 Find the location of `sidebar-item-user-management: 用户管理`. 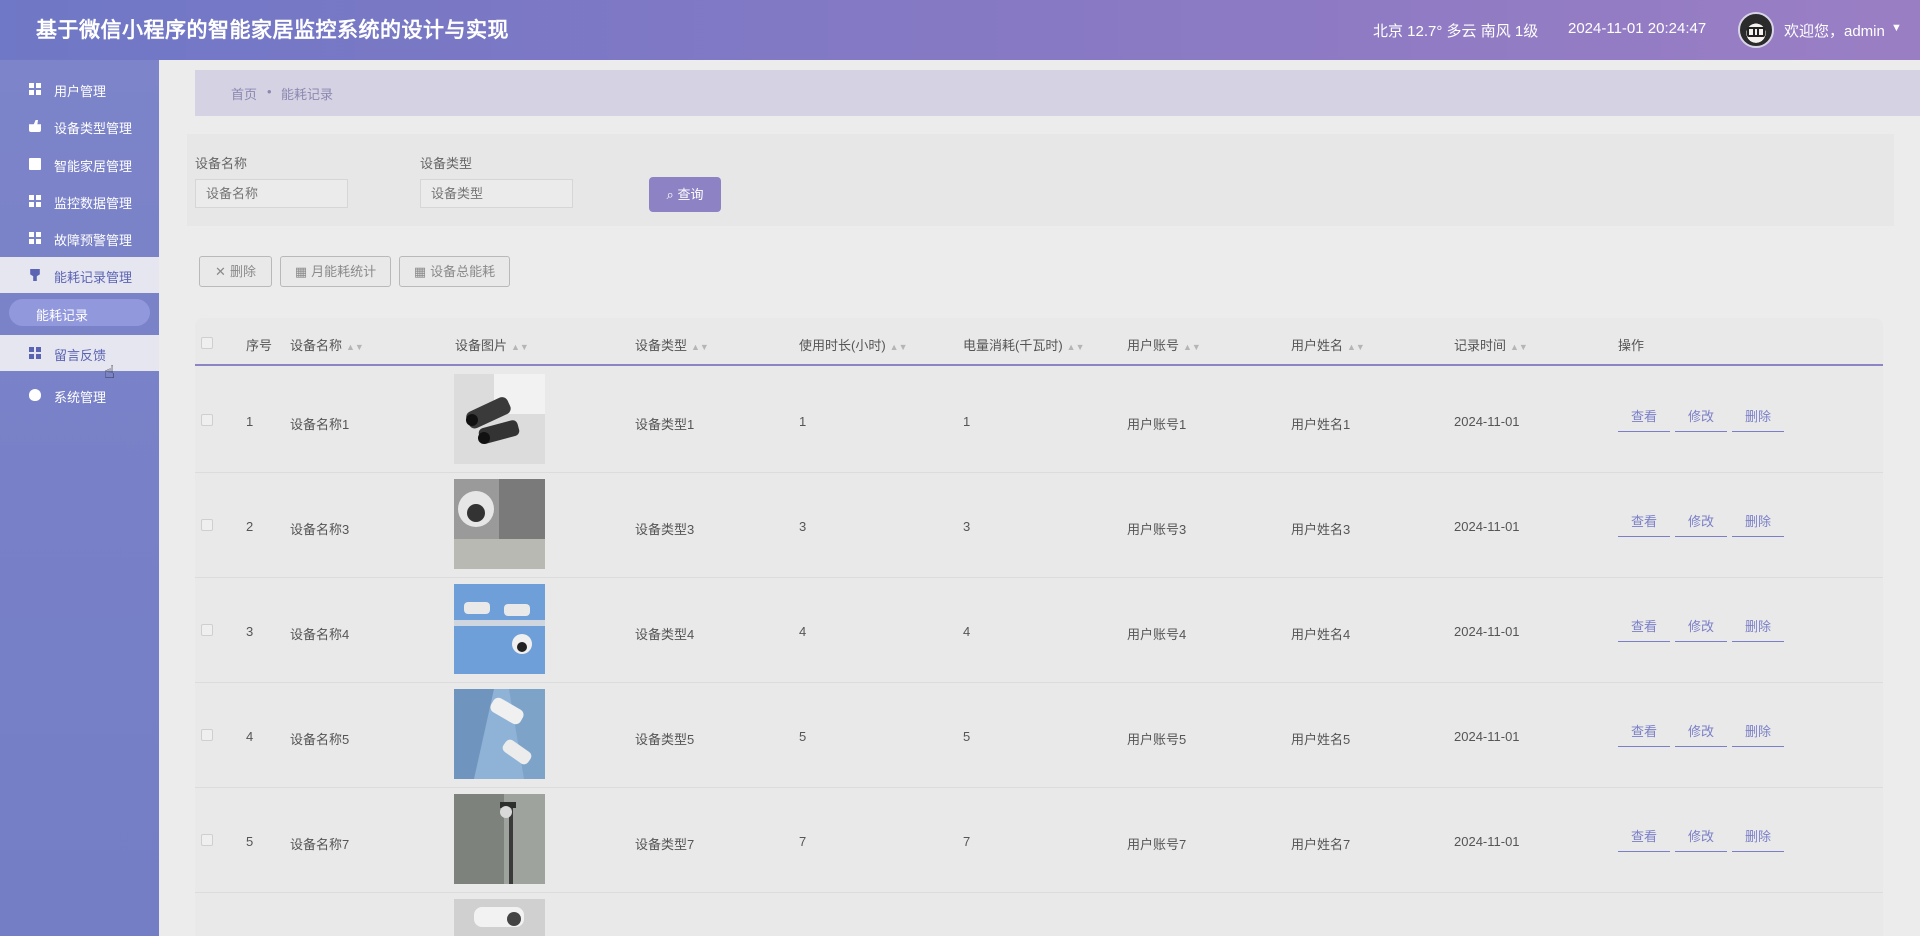

sidebar-item-user-management: 用户管理 is located at coordinates (79, 89).